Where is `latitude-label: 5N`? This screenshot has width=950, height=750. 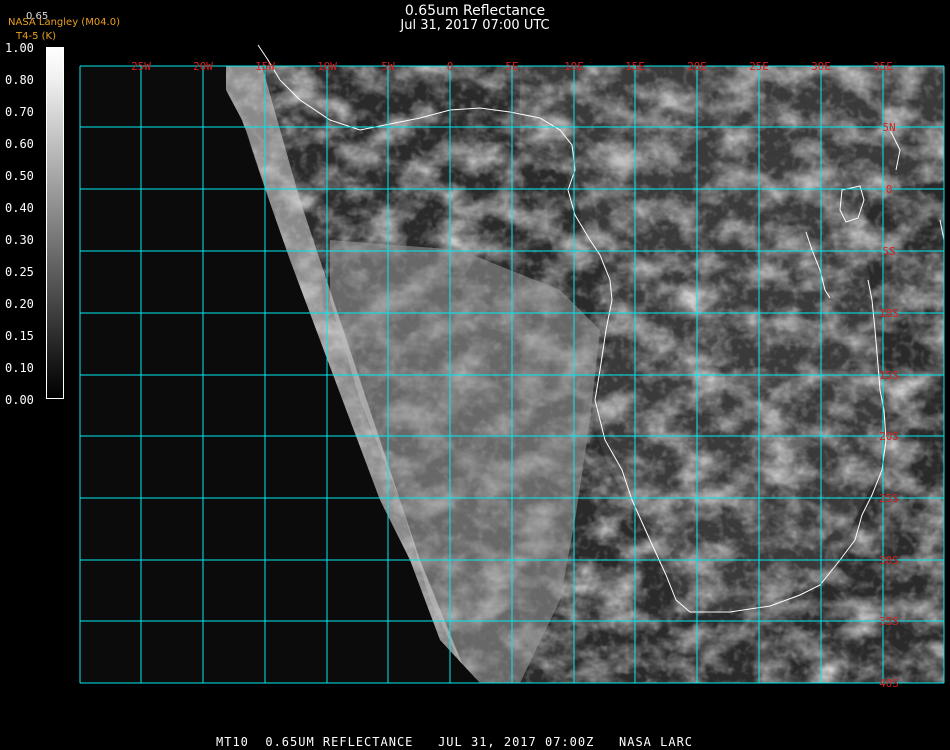
latitude-label: 5N is located at coordinates (888, 127).